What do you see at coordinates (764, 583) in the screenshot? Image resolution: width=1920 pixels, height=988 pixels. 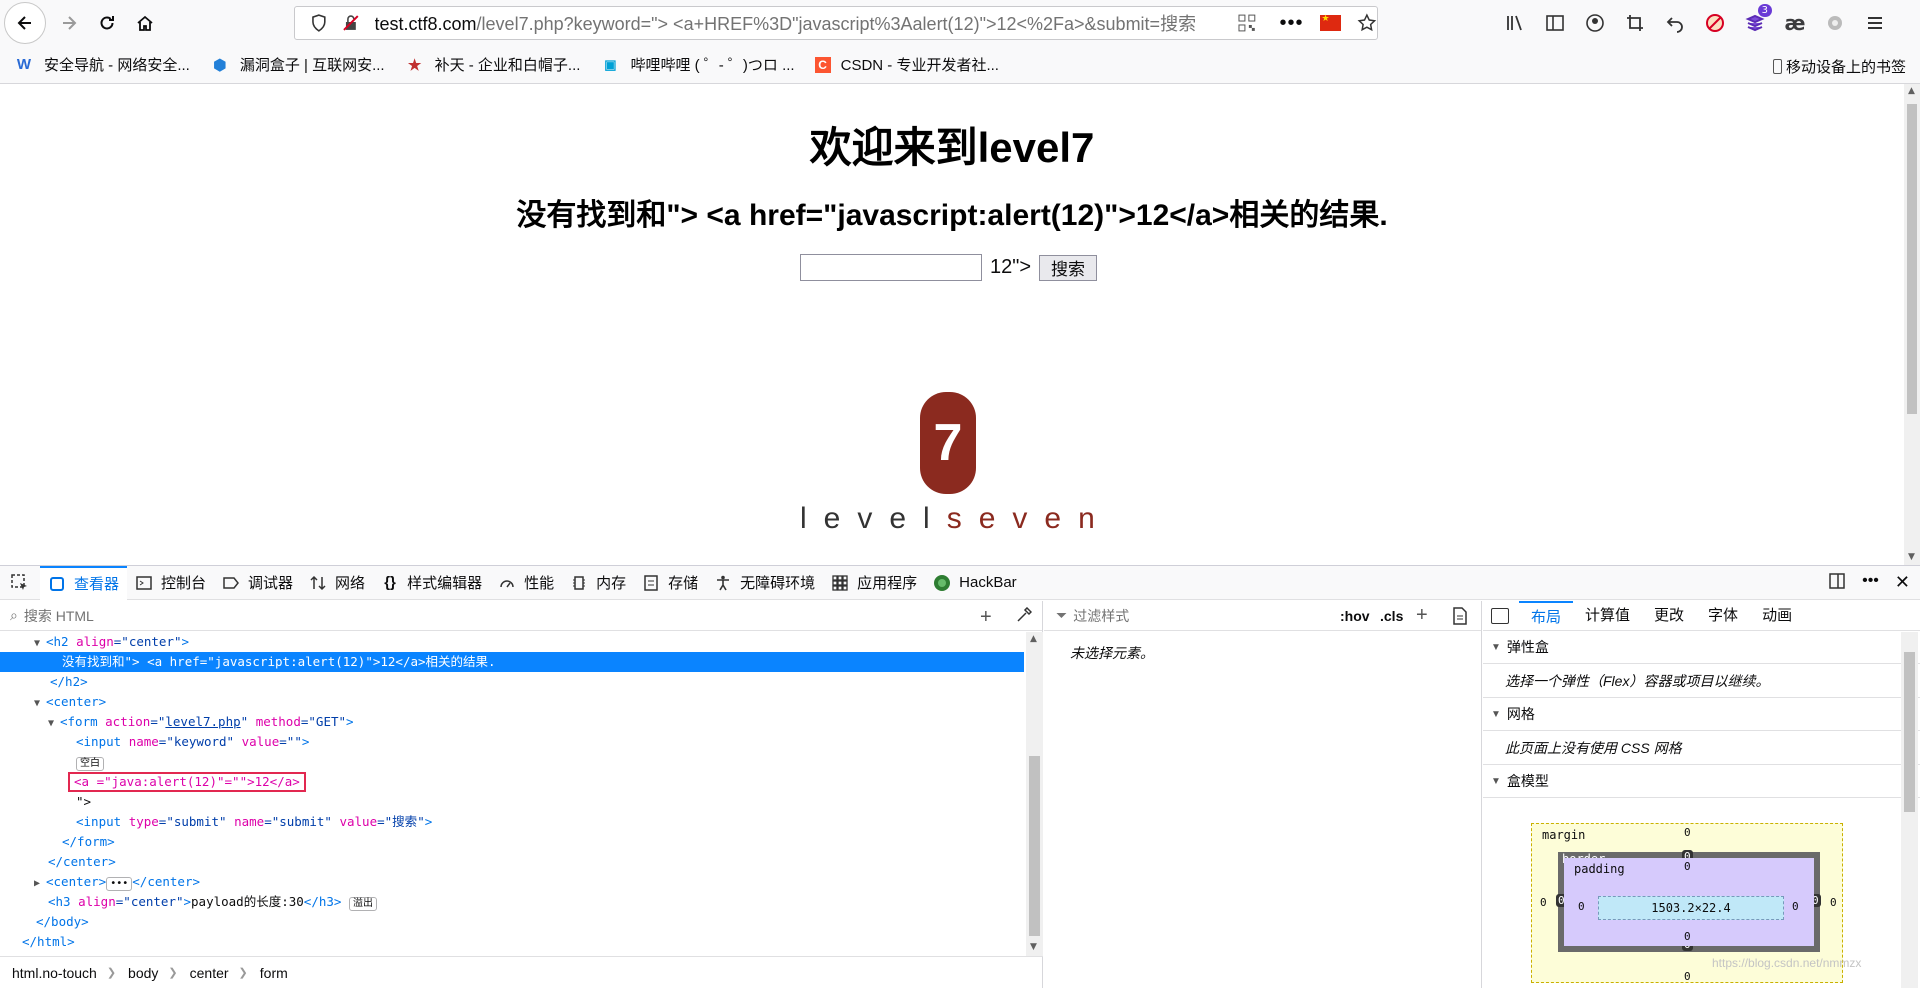 I see `tab-accessibility: 无障碍环境` at bounding box center [764, 583].